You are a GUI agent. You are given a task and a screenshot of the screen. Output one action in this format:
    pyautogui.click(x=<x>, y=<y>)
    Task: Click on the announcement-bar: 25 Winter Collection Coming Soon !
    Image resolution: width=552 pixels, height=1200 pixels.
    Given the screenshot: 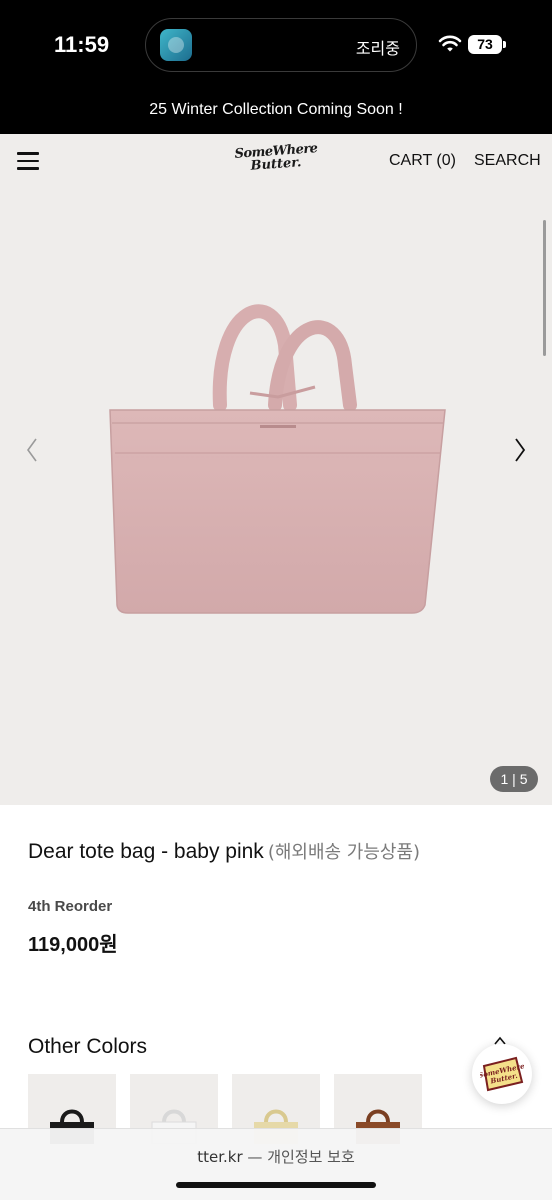 What is the action you would take?
    pyautogui.click(x=276, y=112)
    